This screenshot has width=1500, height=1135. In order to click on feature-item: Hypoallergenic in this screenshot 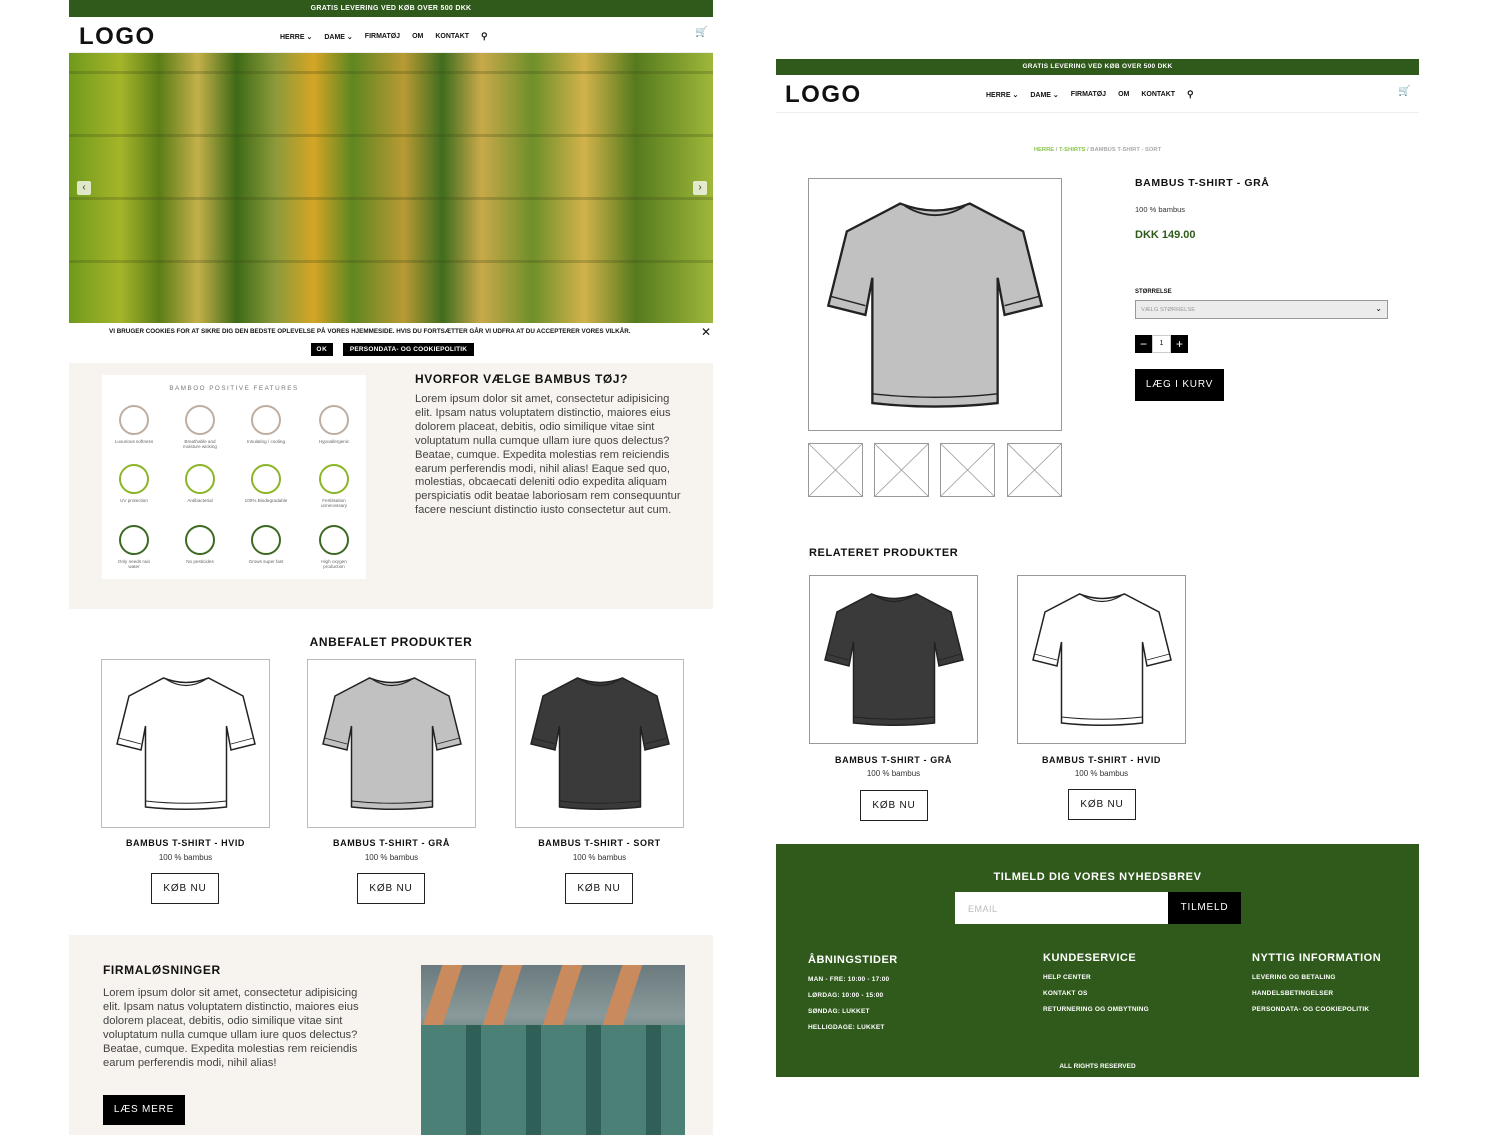, I will do `click(334, 424)`.